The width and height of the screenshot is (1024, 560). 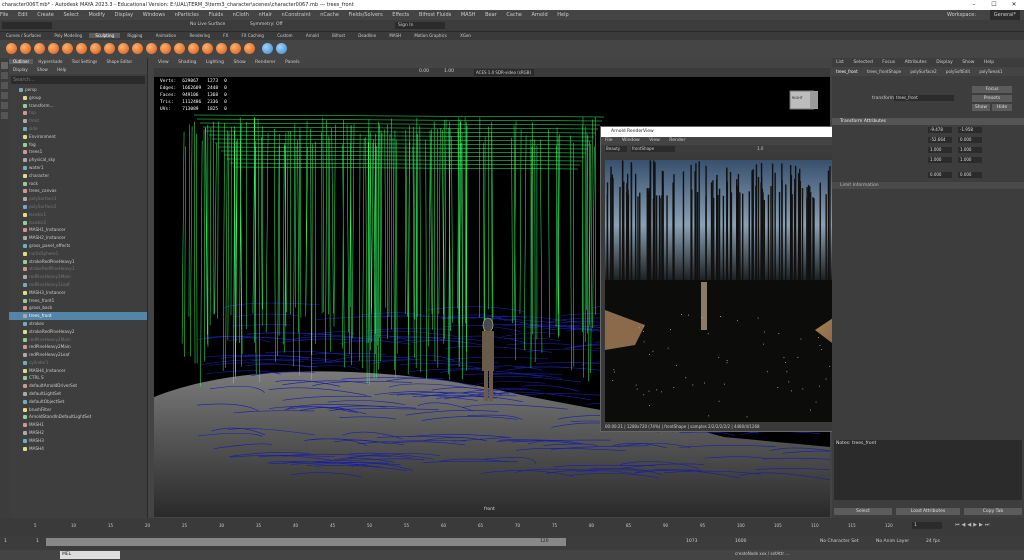 What do you see at coordinates (1014, 5) in the screenshot?
I see `close-button: ✕` at bounding box center [1014, 5].